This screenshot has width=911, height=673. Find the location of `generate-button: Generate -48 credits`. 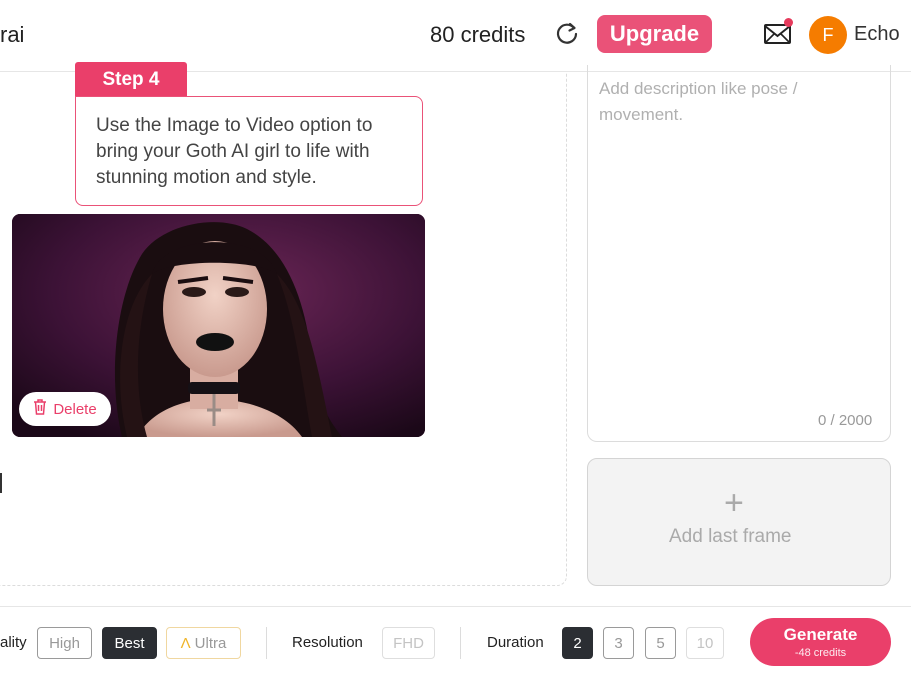

generate-button: Generate -48 credits is located at coordinates (820, 642).